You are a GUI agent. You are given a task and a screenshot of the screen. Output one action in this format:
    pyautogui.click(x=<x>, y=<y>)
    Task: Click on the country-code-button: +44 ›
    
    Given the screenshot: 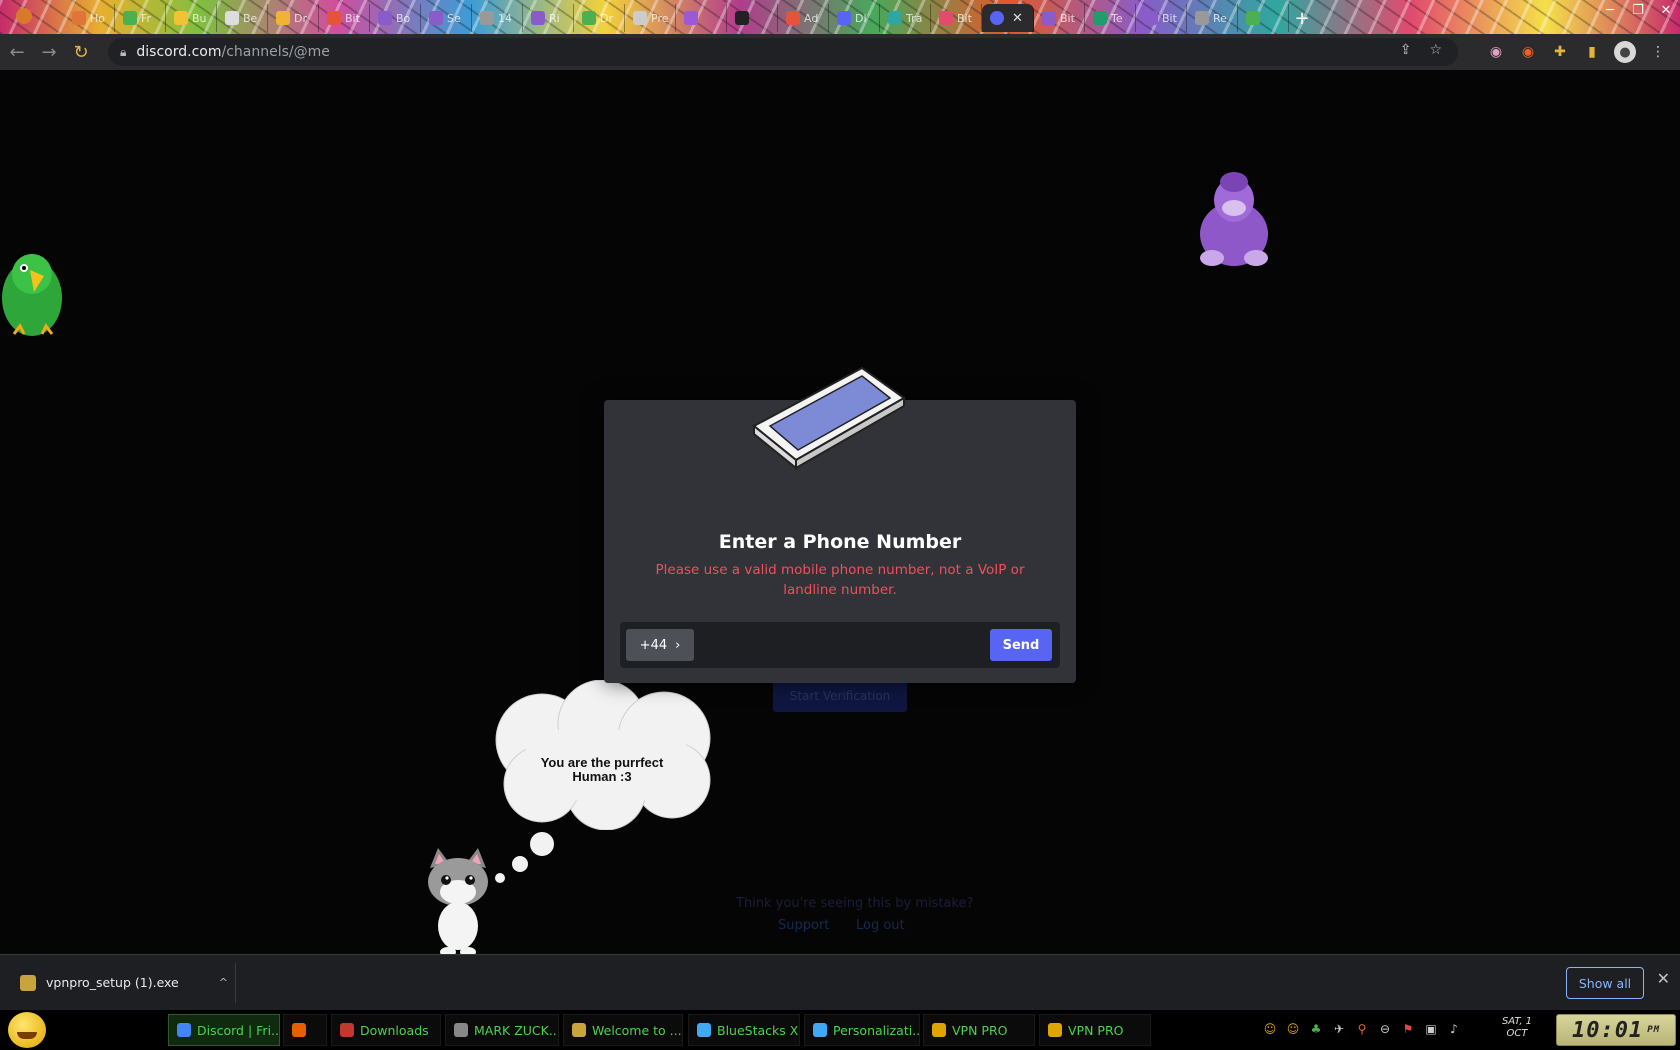 What is the action you would take?
    pyautogui.click(x=660, y=645)
    